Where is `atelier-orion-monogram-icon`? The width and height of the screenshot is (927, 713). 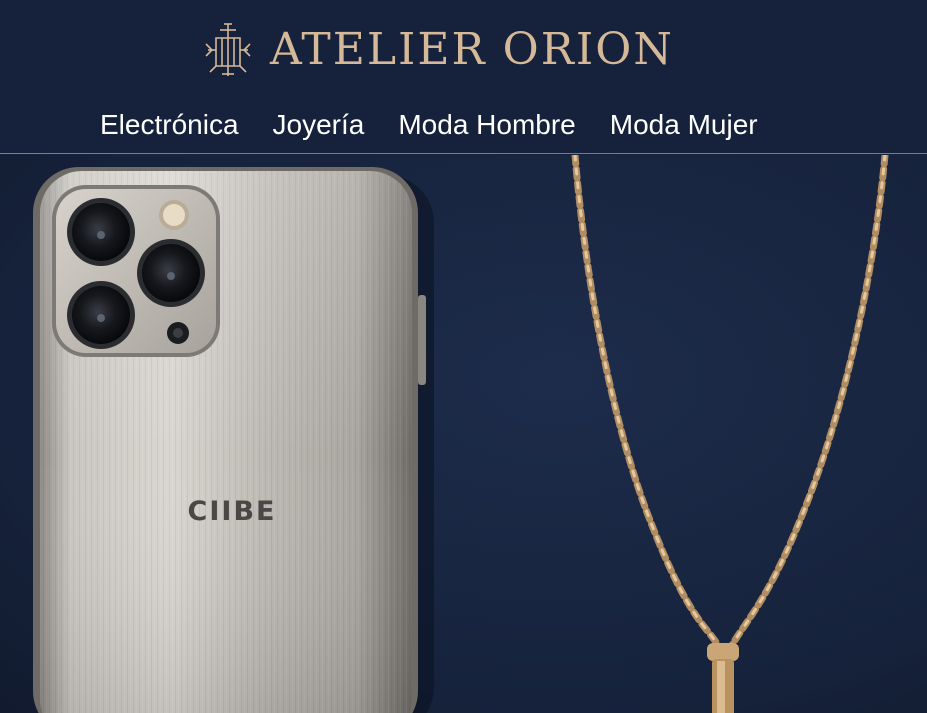
atelier-orion-monogram-icon is located at coordinates (228, 49).